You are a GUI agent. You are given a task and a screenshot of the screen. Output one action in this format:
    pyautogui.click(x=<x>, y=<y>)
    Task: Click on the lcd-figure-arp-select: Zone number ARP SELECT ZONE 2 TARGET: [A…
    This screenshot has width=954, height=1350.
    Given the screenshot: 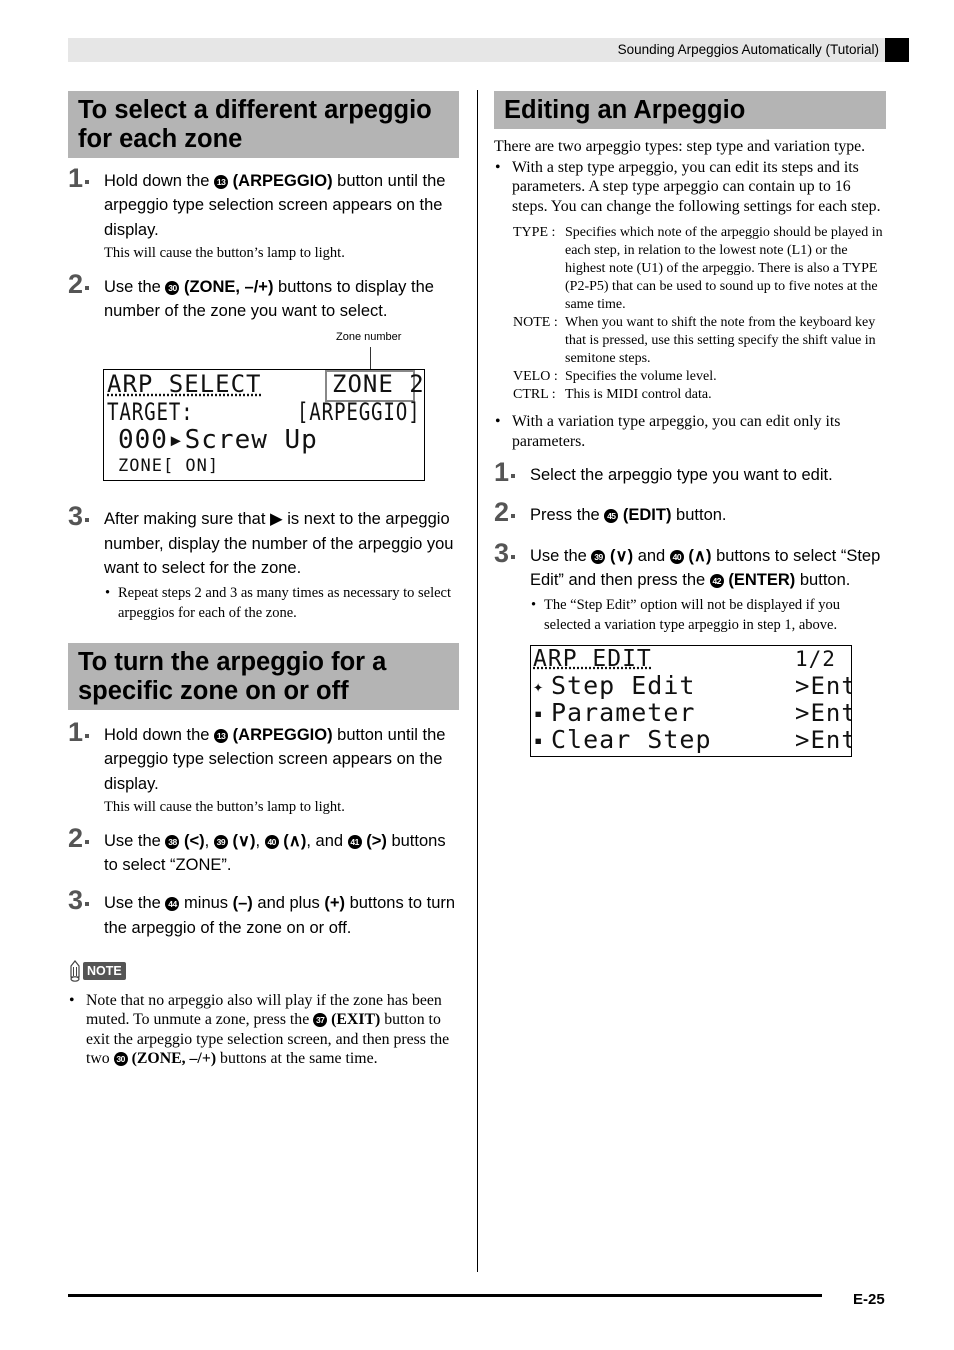 What is the action you would take?
    pyautogui.click(x=263, y=408)
    